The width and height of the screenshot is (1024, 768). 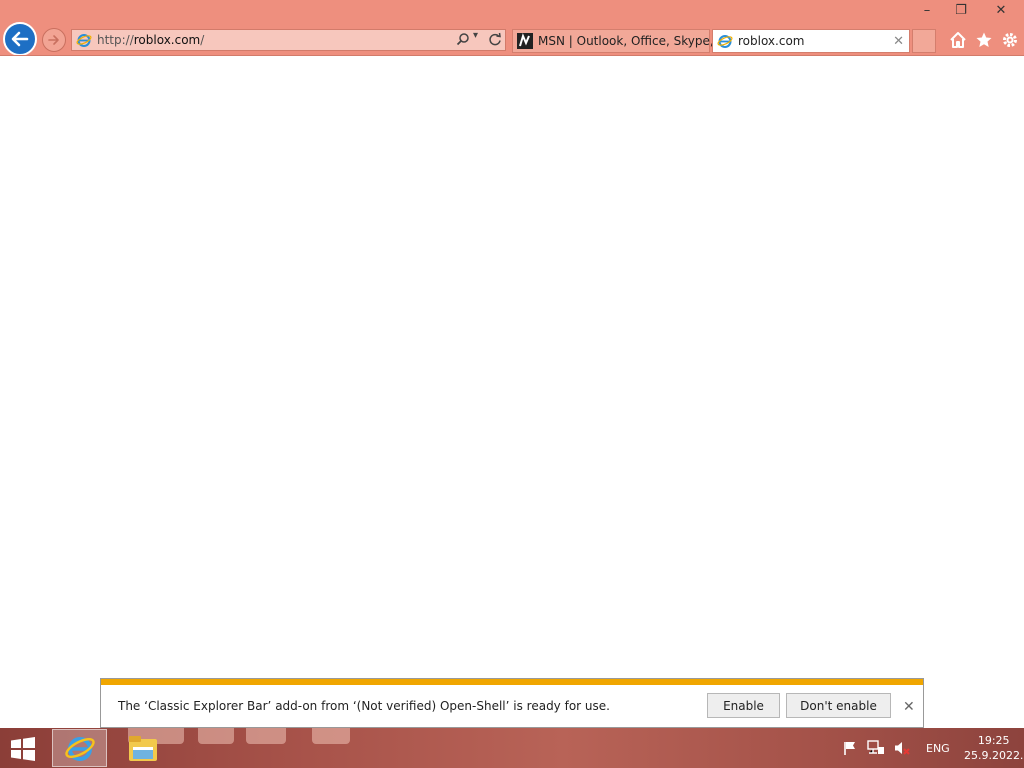 I want to click on taskbar-file-explorer, so click(x=142, y=748).